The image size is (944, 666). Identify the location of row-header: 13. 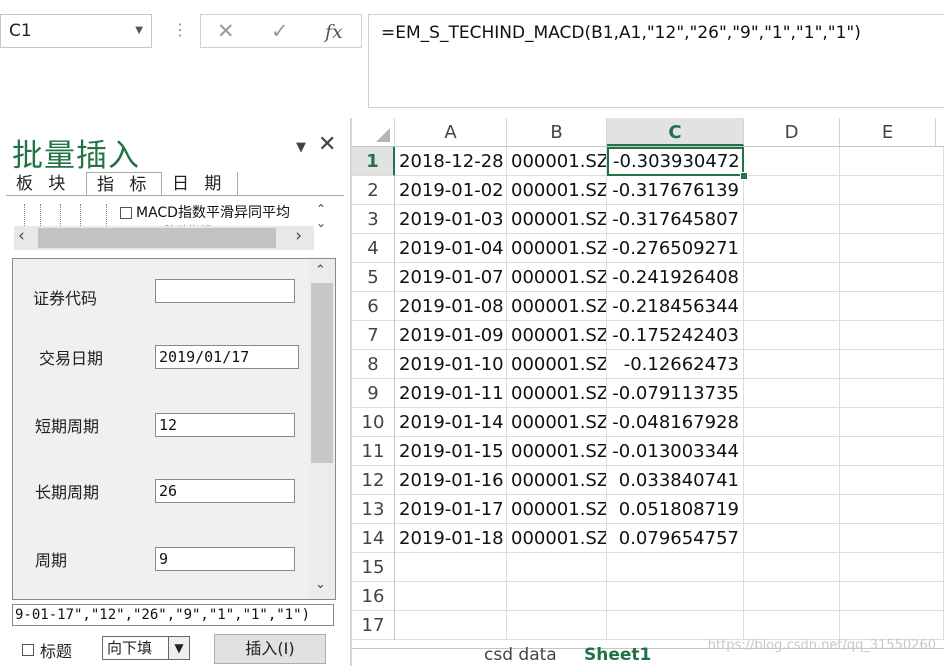
(373, 509).